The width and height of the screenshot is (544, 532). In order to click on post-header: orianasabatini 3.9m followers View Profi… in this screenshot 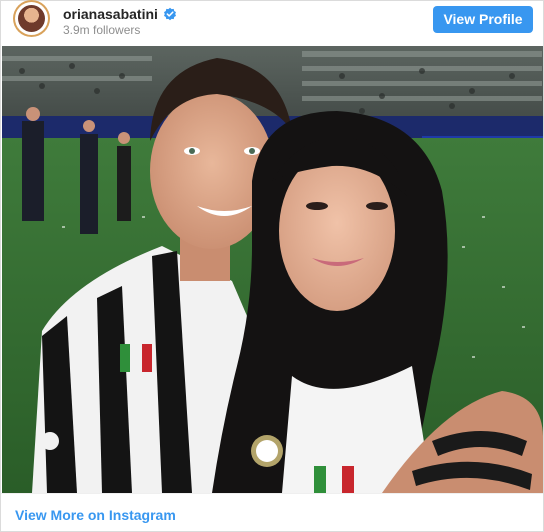, I will do `click(272, 23)`.